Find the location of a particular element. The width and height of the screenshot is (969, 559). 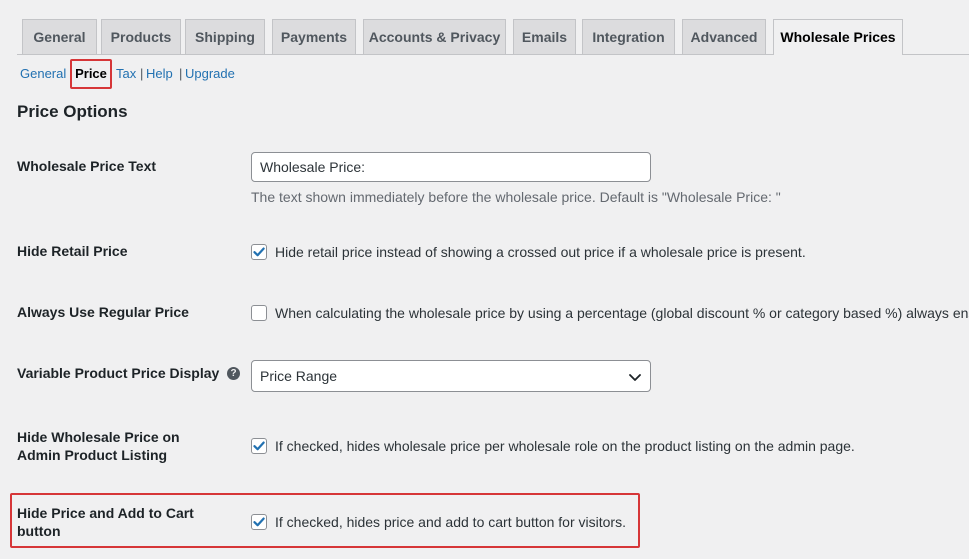

variable-price-display-select: Price Range is located at coordinates (451, 376).